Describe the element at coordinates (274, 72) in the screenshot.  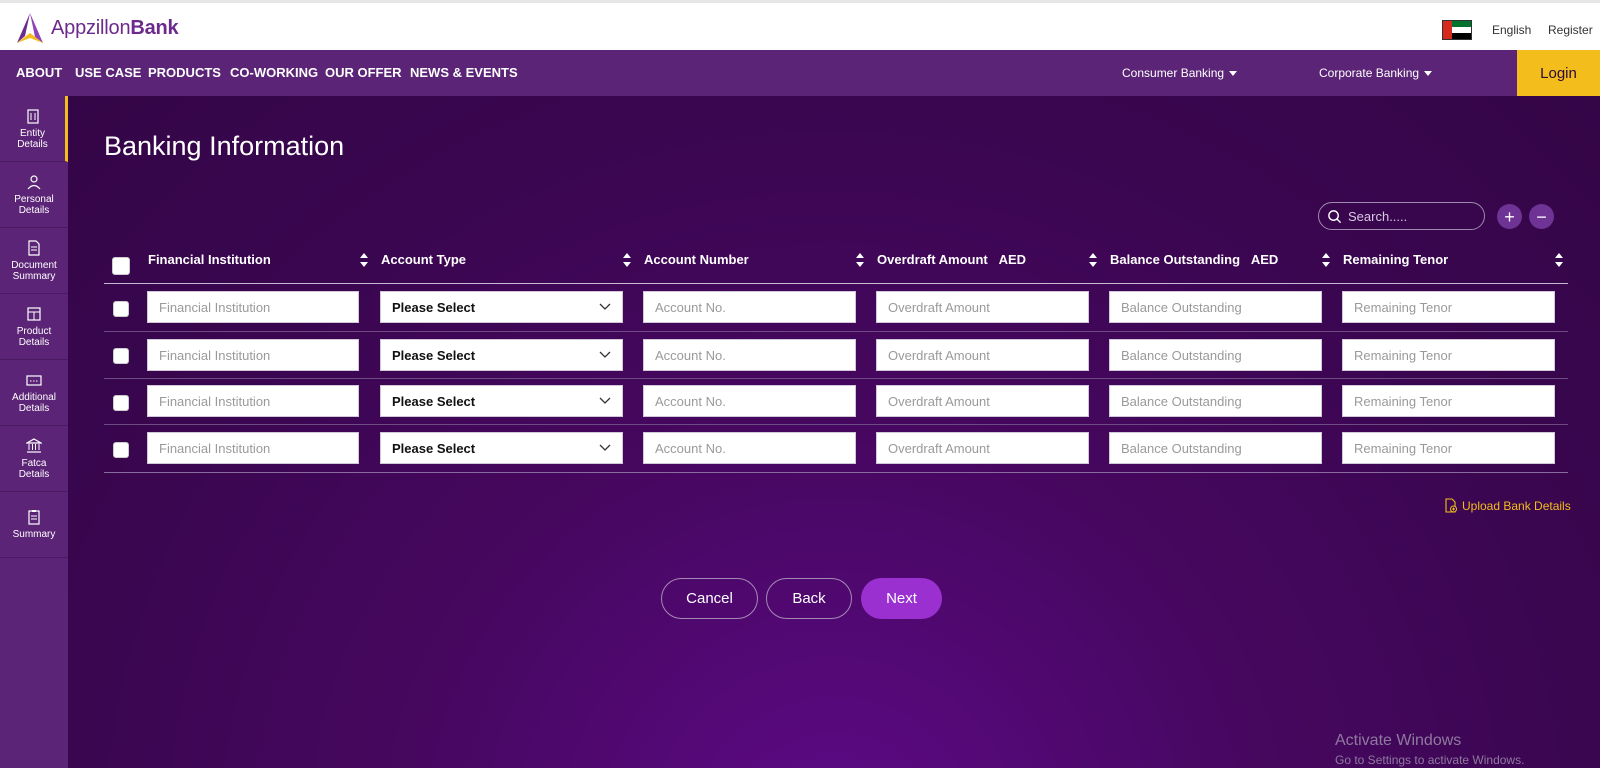
I see `nav-co-working: CO-WORKING` at that location.